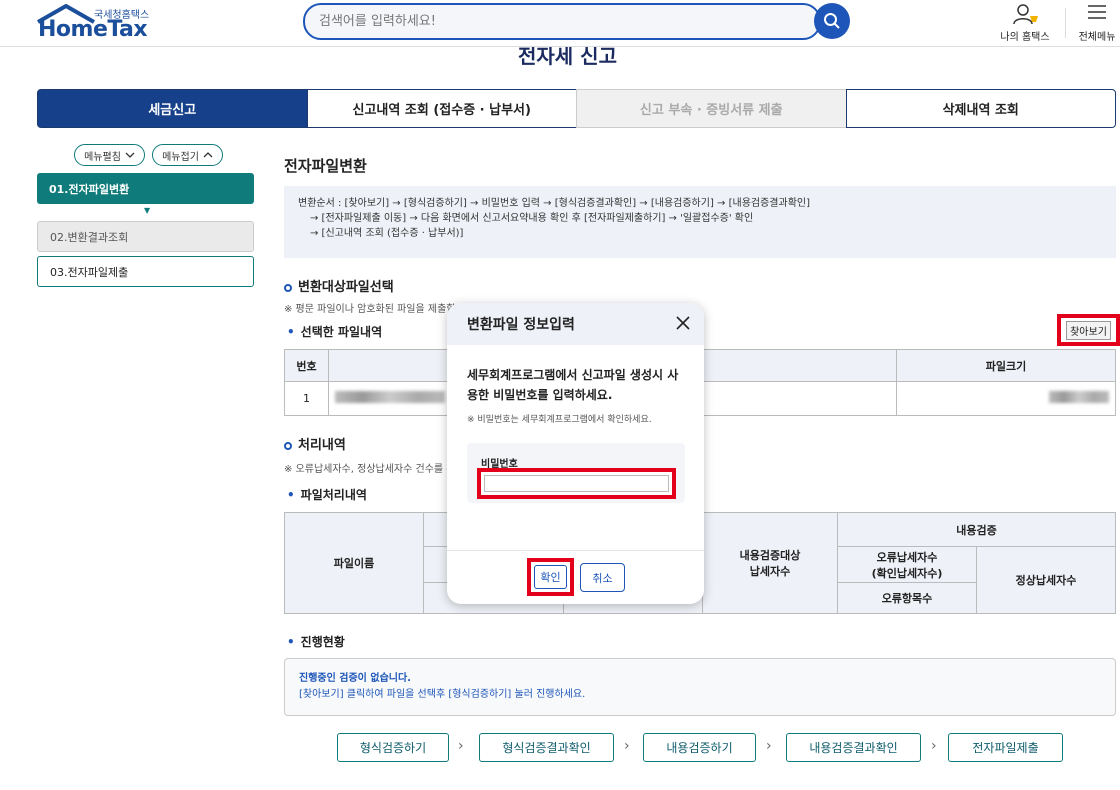  Describe the element at coordinates (559, 420) in the screenshot. I see `dialog-note: ※ 비밀번호는 세무회계프로그램에서 확인하세요.` at that location.